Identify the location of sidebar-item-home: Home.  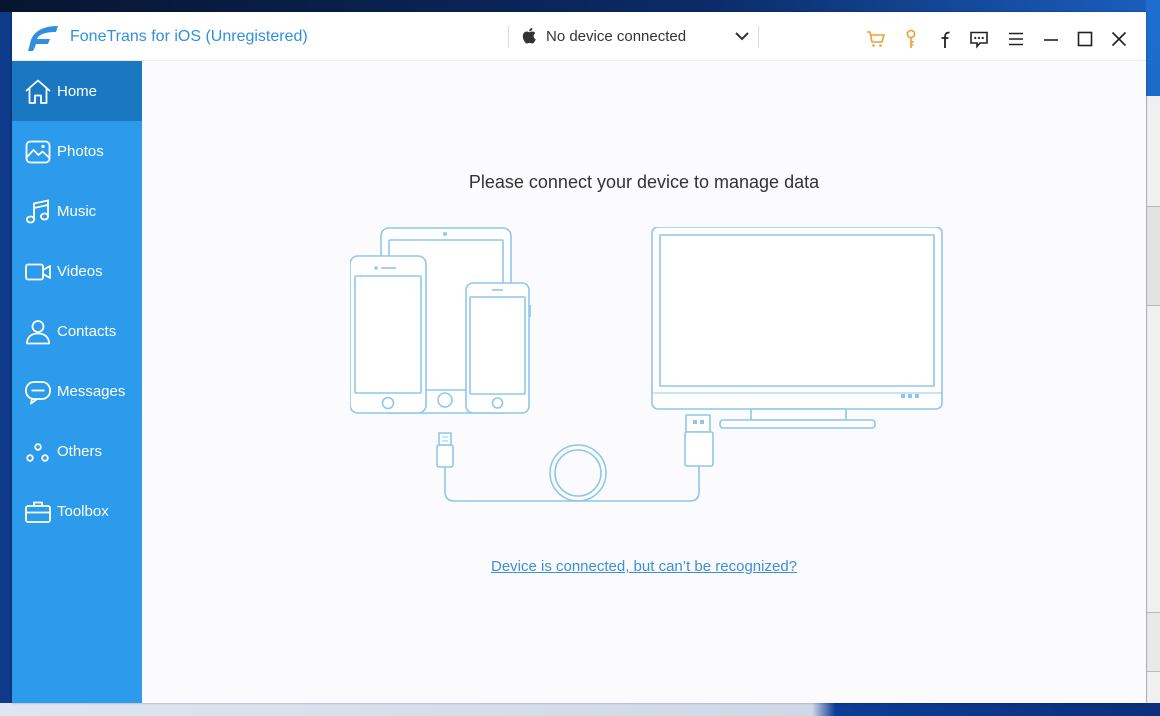
(77, 91).